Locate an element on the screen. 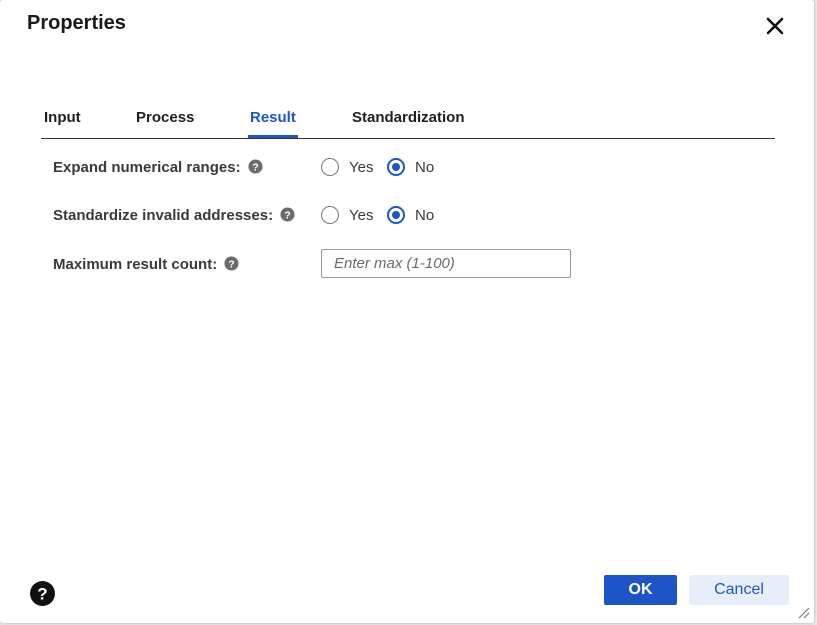  tab-result: Result is located at coordinates (273, 119).